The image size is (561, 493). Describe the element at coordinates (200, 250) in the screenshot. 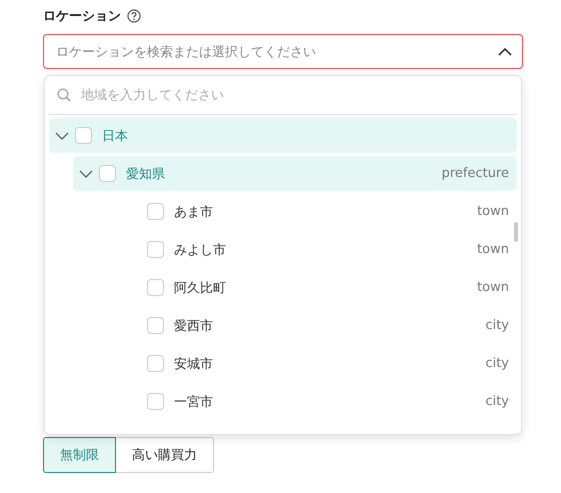

I see `location-name: みよし市` at that location.